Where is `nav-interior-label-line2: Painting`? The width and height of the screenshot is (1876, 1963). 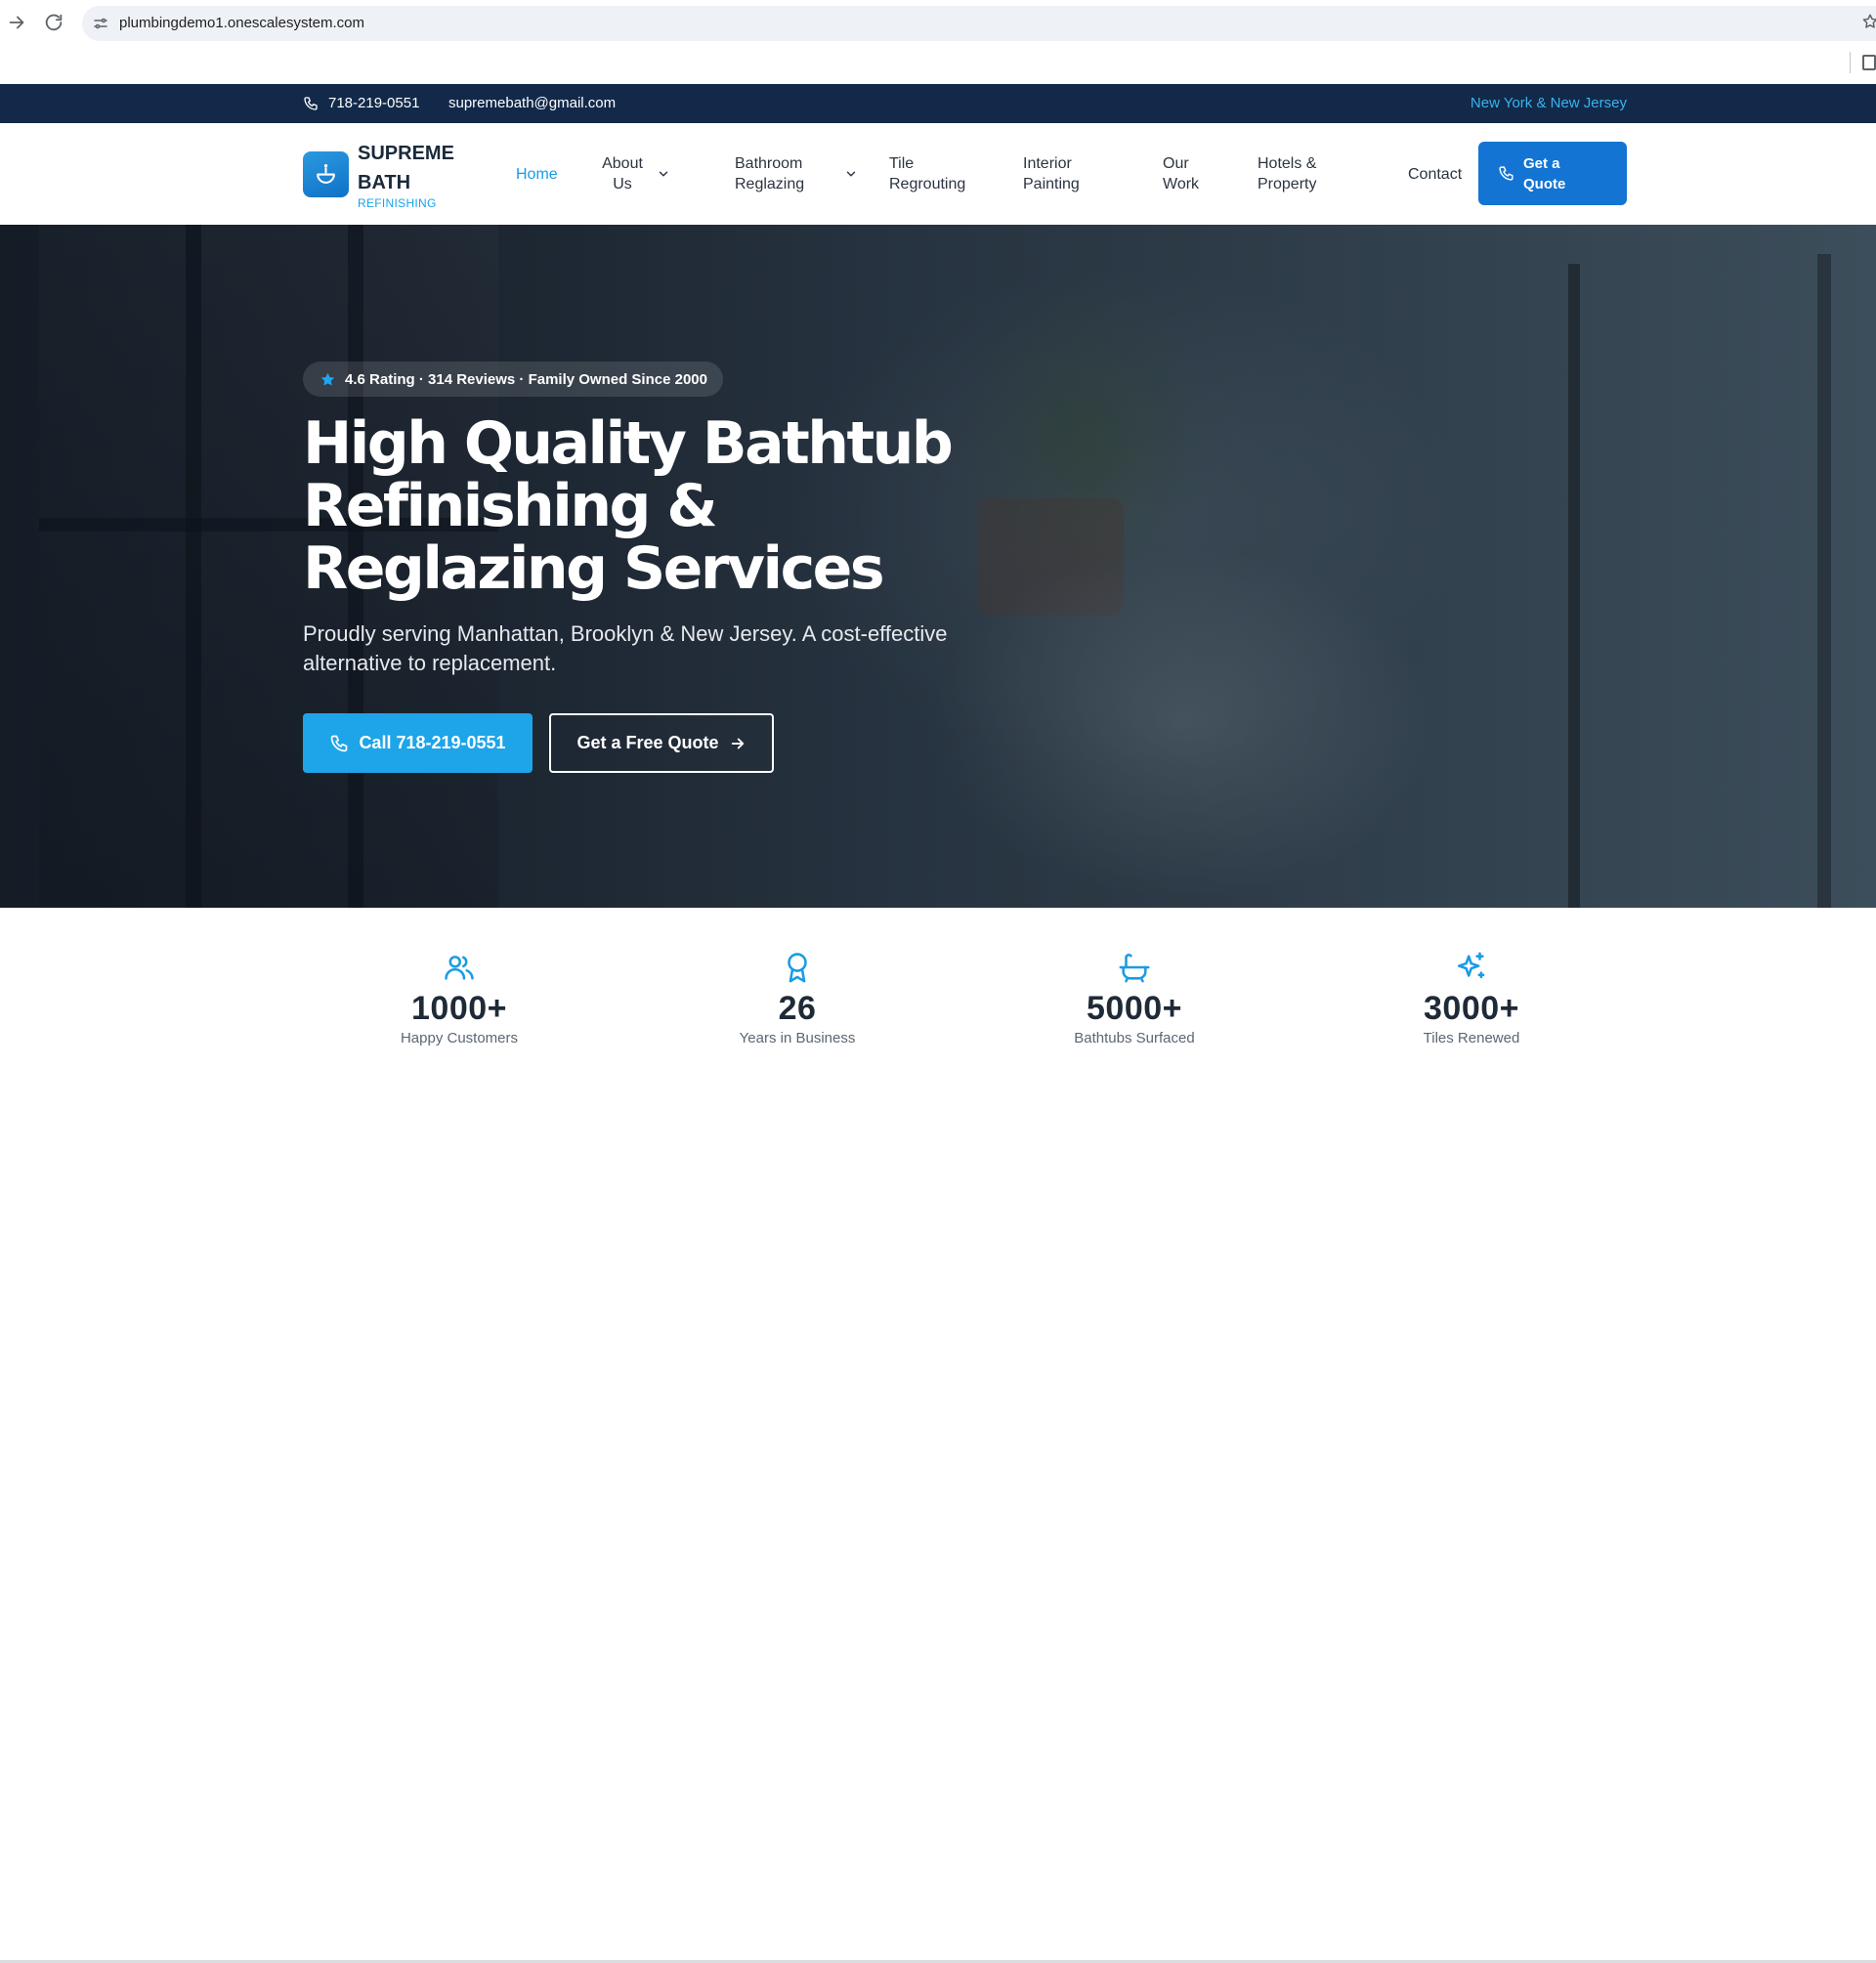
nav-interior-label-line2: Painting is located at coordinates (1051, 184).